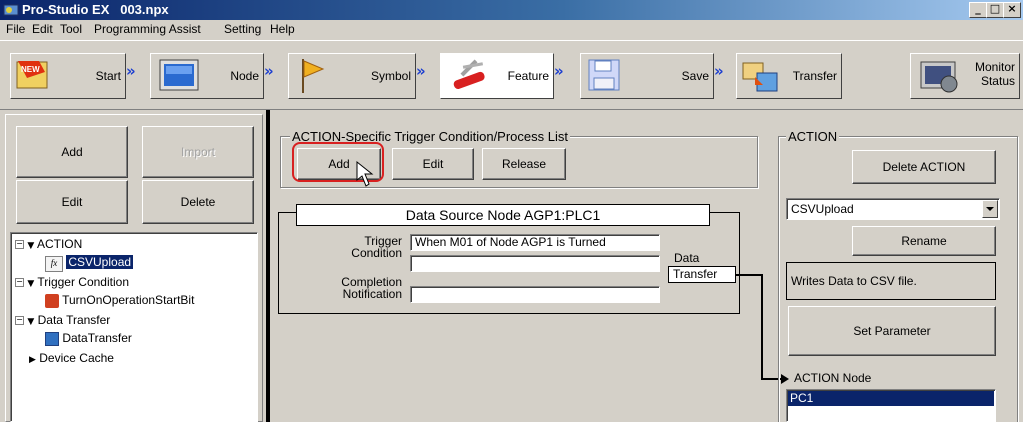  What do you see at coordinates (119, 300) in the screenshot?
I see `tree-item-turnon-operation: TurnOnOperationStartBit` at bounding box center [119, 300].